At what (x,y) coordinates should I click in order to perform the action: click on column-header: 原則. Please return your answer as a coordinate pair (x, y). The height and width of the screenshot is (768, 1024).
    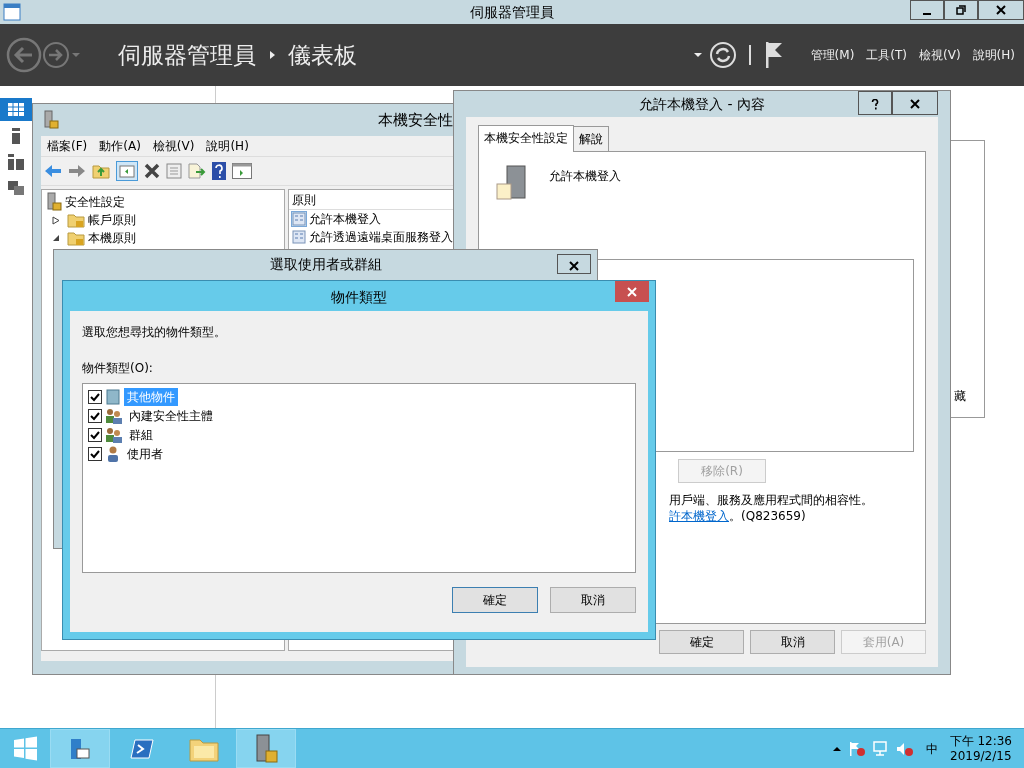
    Looking at the image, I should click on (304, 199).